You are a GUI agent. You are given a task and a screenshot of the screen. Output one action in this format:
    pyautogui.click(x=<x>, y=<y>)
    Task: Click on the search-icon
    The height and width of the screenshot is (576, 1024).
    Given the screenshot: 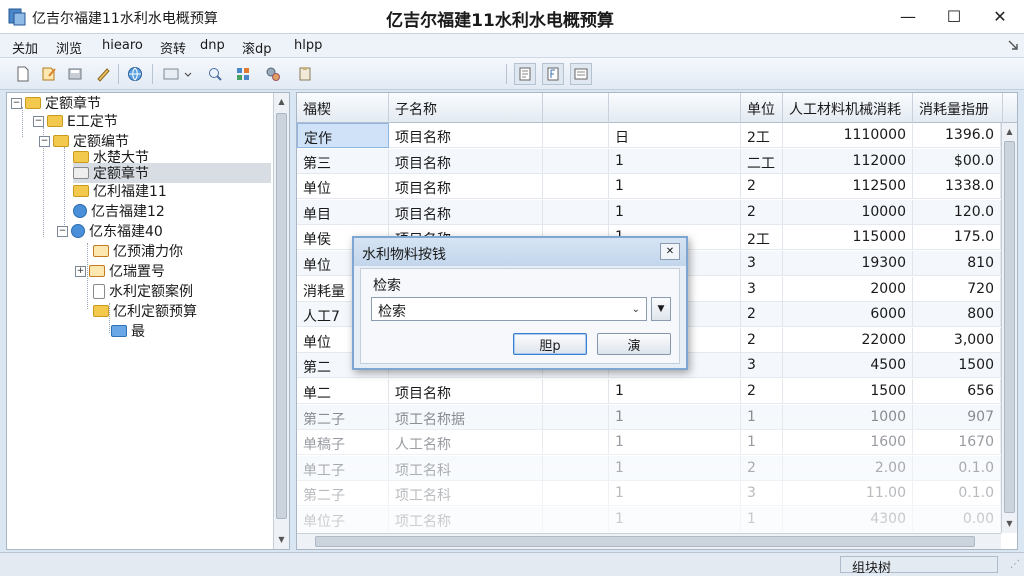 What is the action you would take?
    pyautogui.click(x=215, y=74)
    